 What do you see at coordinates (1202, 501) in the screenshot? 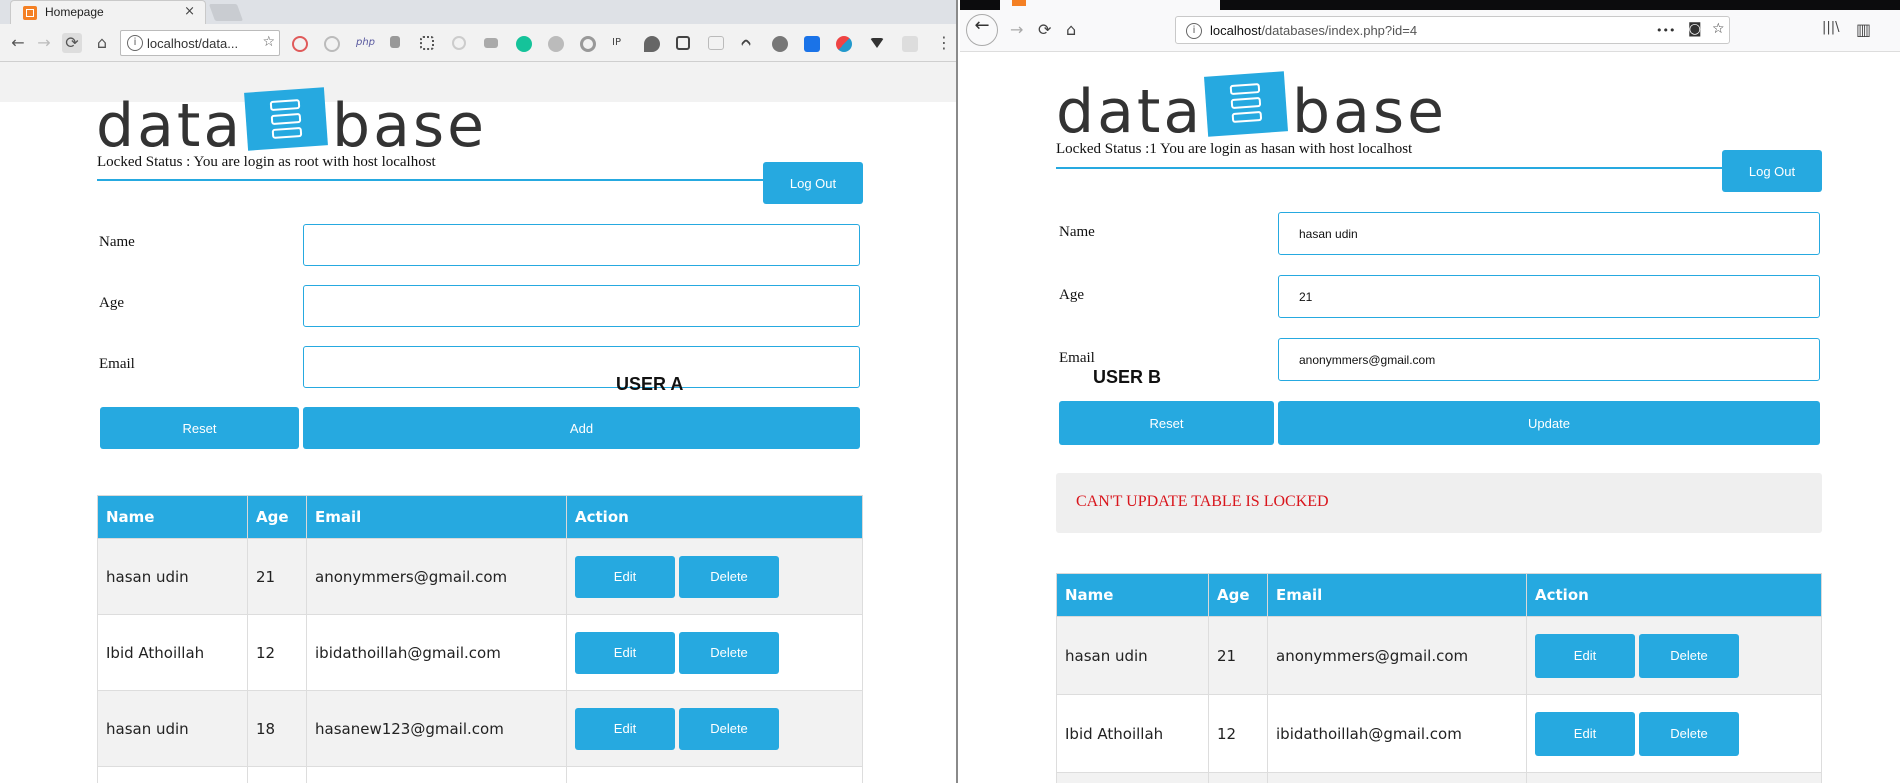
I see `alert-message: CAN'T UPDATE TABLE IS LOCKED` at bounding box center [1202, 501].